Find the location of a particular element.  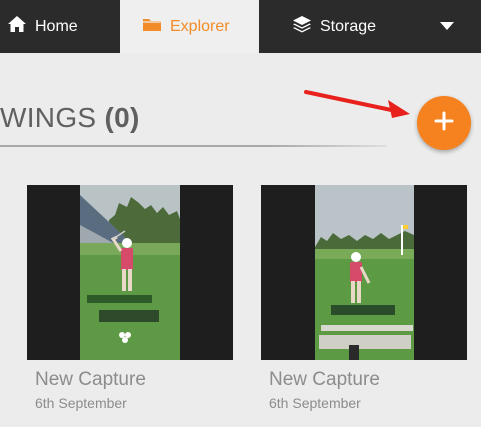

plus-icon is located at coordinates (444, 123).